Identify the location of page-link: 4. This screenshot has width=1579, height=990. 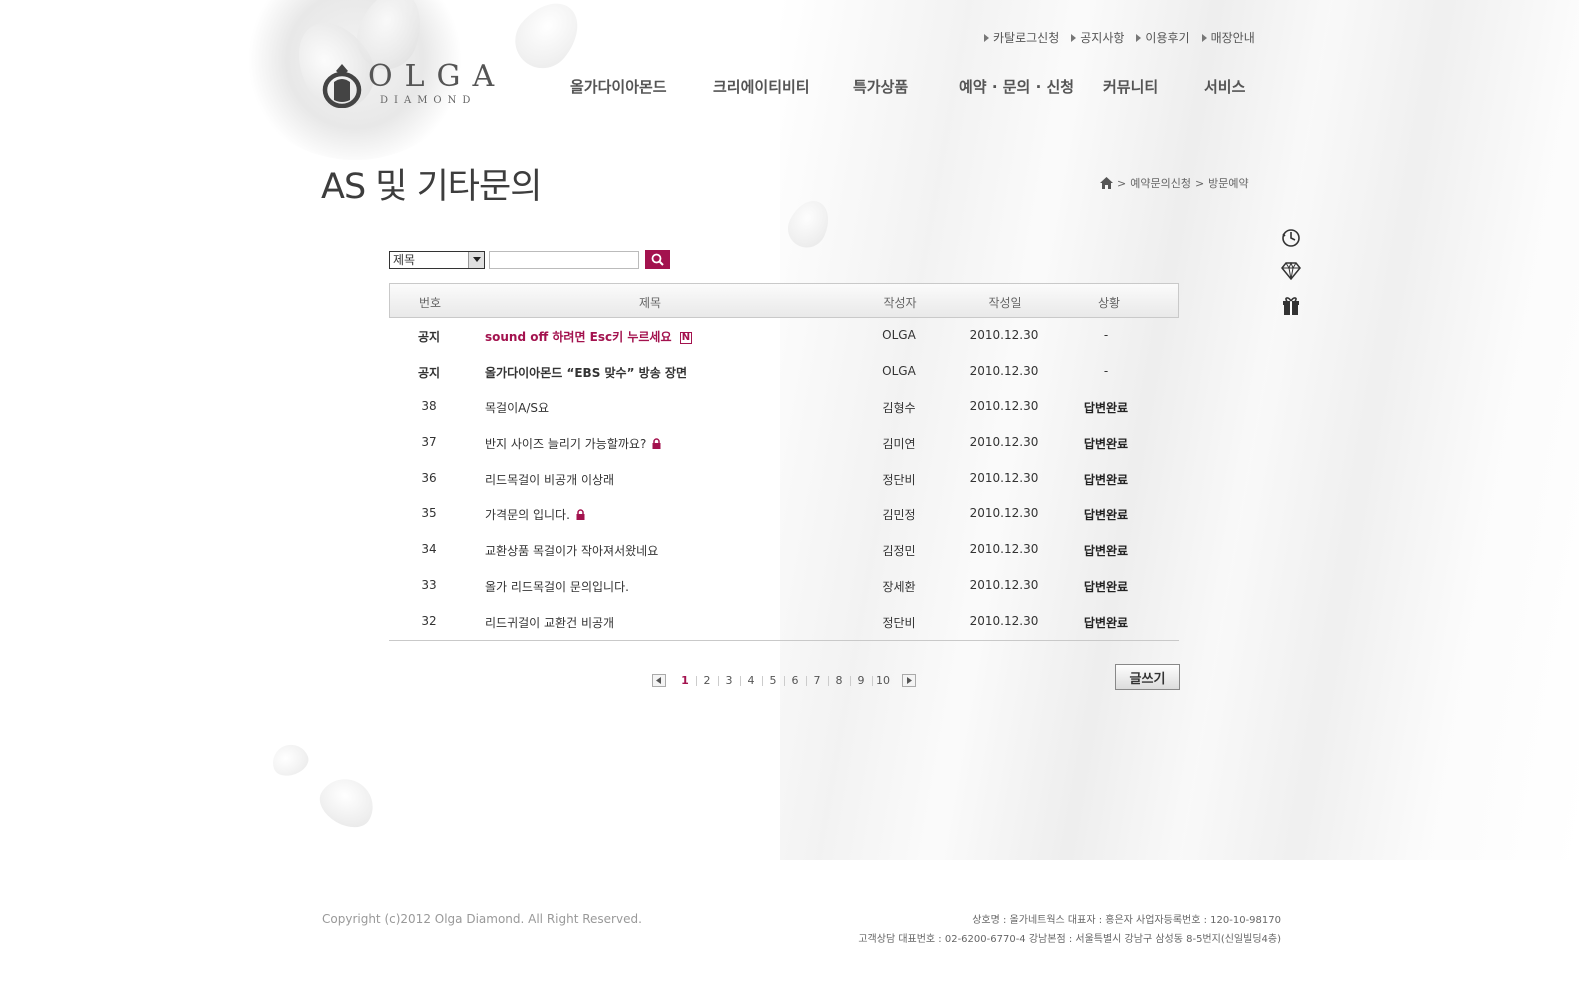
(751, 680).